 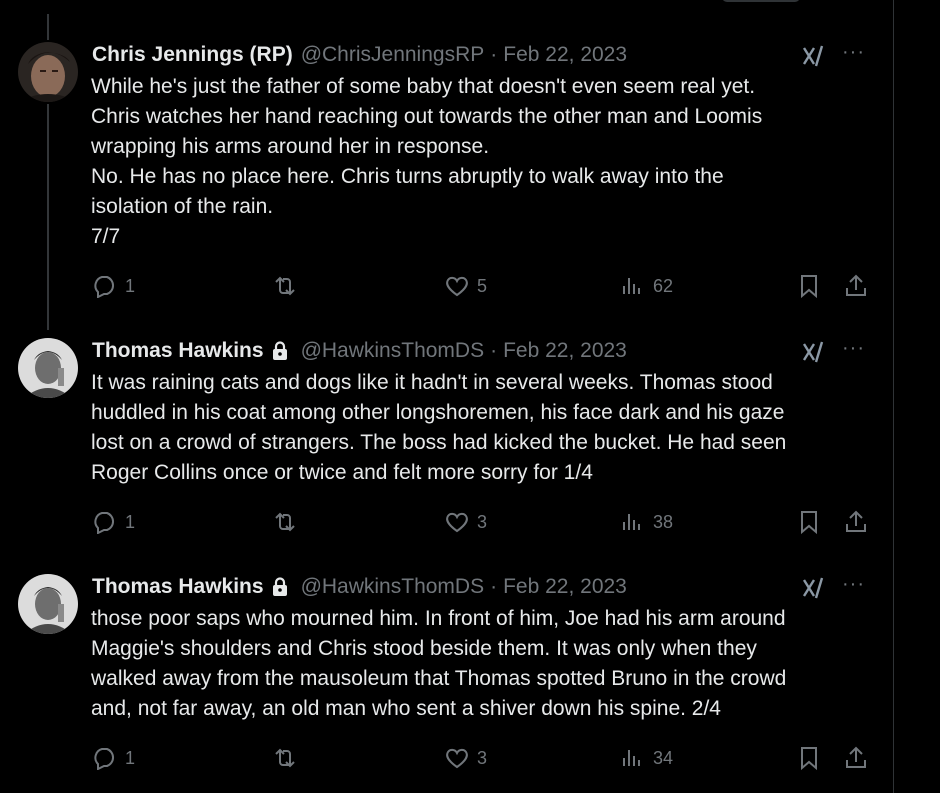 I want to click on tweet-line: 7/7, so click(x=106, y=236).